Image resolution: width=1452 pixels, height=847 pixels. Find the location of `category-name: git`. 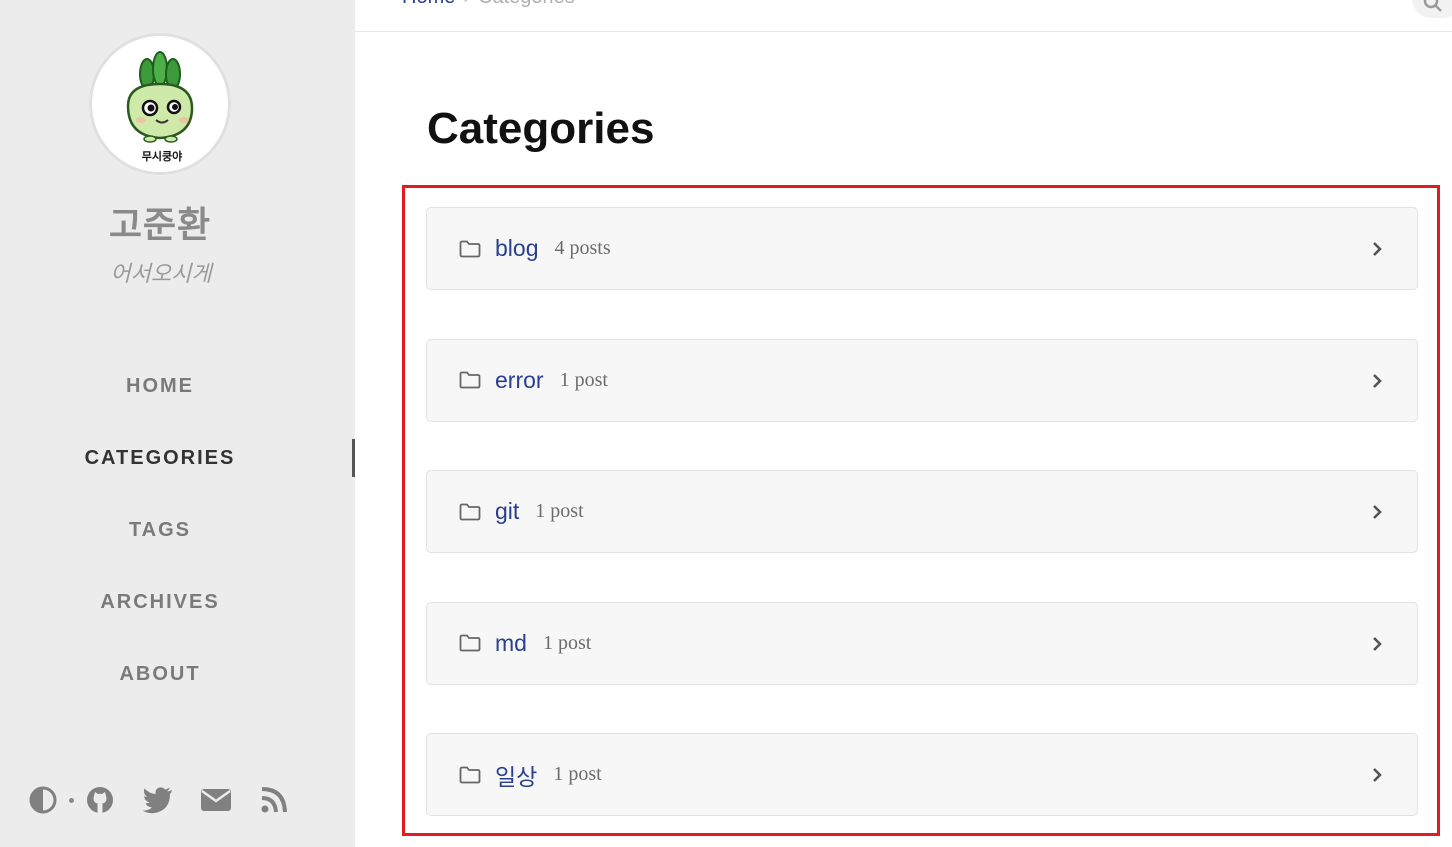

category-name: git is located at coordinates (507, 511).